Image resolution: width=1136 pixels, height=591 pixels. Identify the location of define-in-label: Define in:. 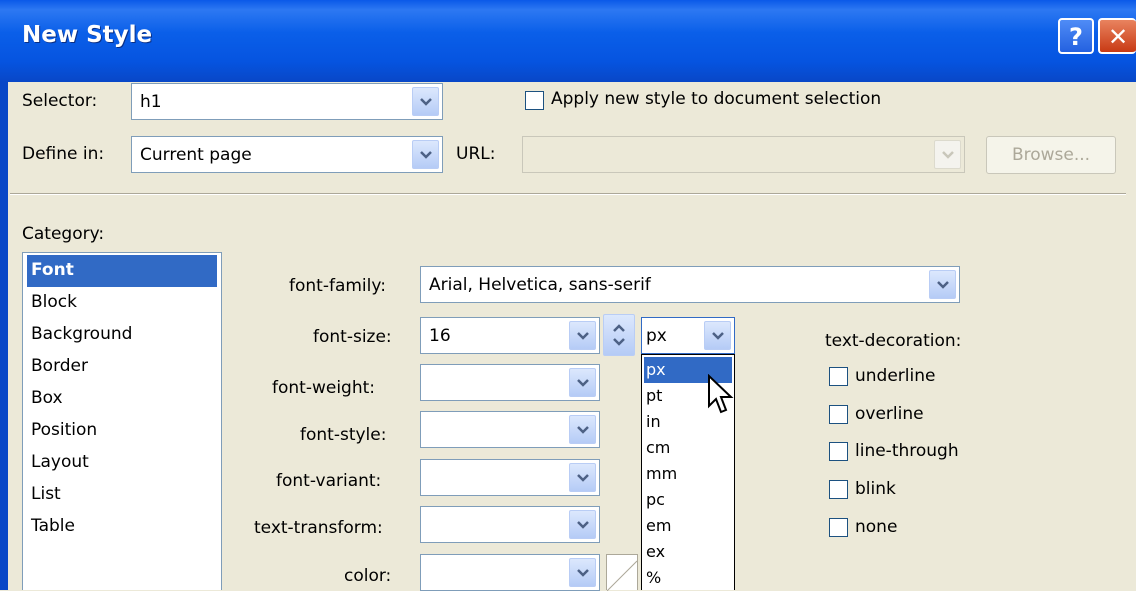
(63, 154).